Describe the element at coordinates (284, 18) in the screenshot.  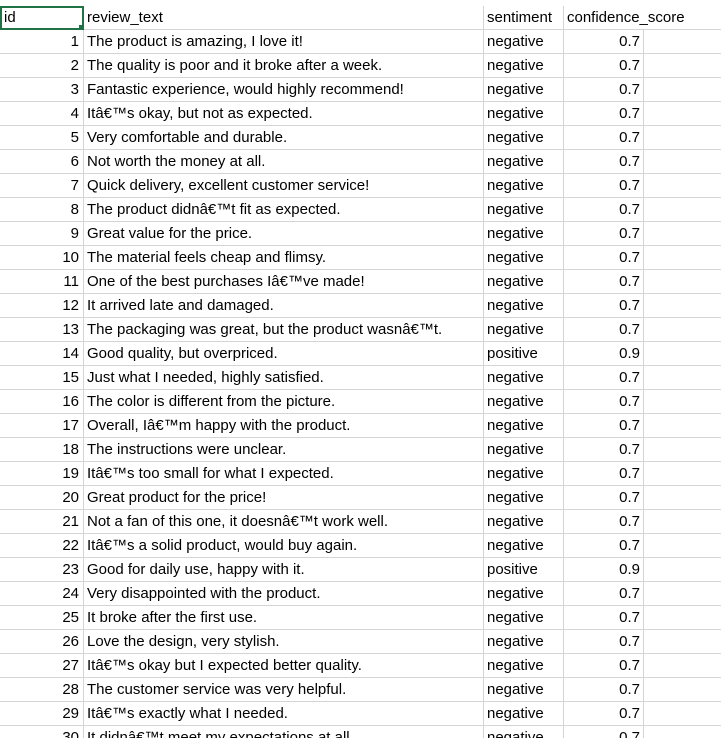
I see `header-cell-review-text: review_text` at that location.